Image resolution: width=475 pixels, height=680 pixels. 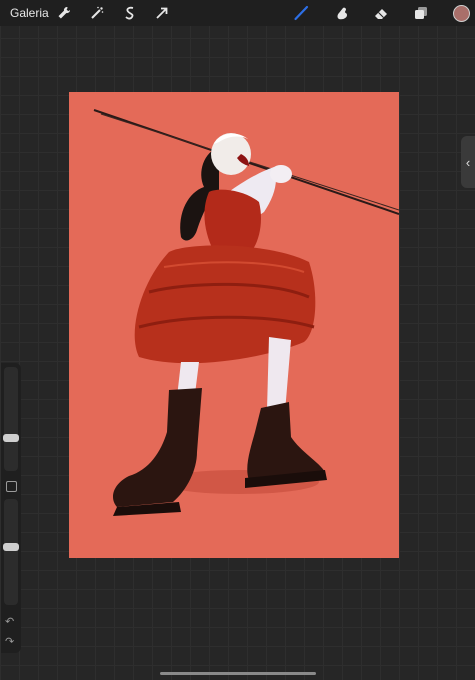 I want to click on adjustments-wand-icon, so click(x=97, y=13).